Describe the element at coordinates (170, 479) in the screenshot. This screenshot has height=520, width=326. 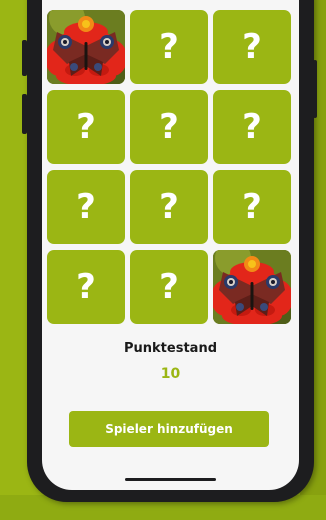
I see `home-indicator` at that location.